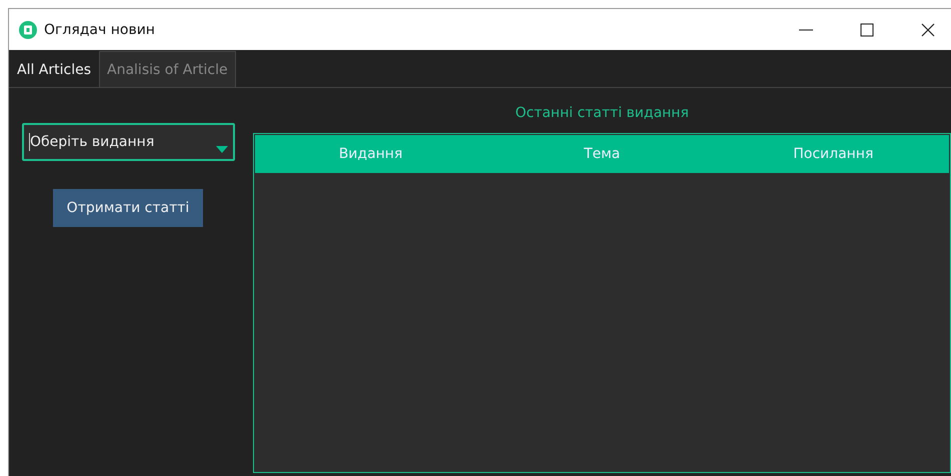  What do you see at coordinates (602, 154) in the screenshot?
I see `column-header: Тема` at bounding box center [602, 154].